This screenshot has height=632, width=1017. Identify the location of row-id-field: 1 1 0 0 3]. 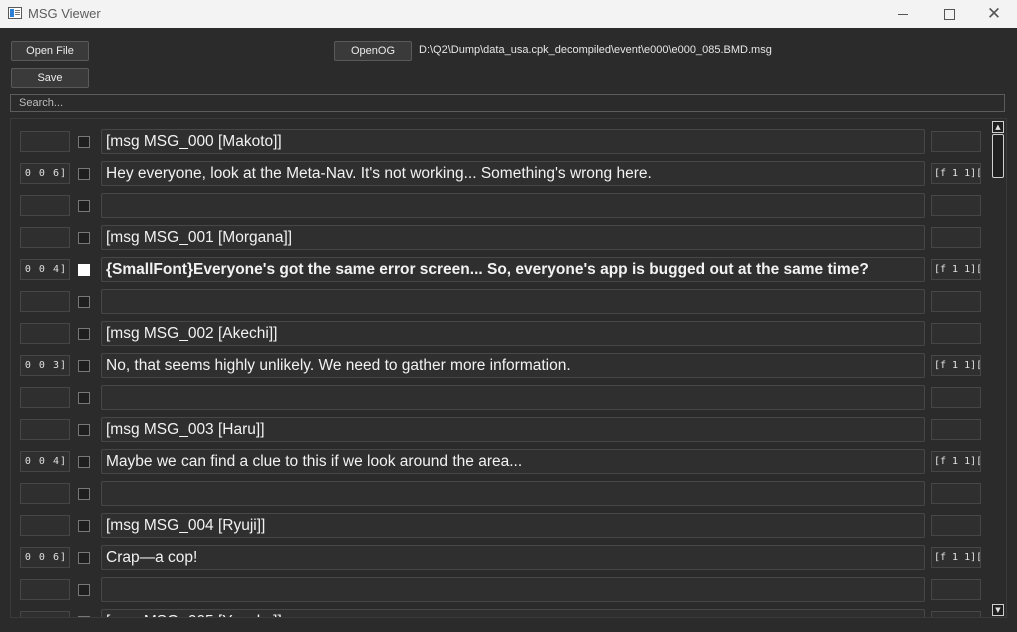
(45, 365).